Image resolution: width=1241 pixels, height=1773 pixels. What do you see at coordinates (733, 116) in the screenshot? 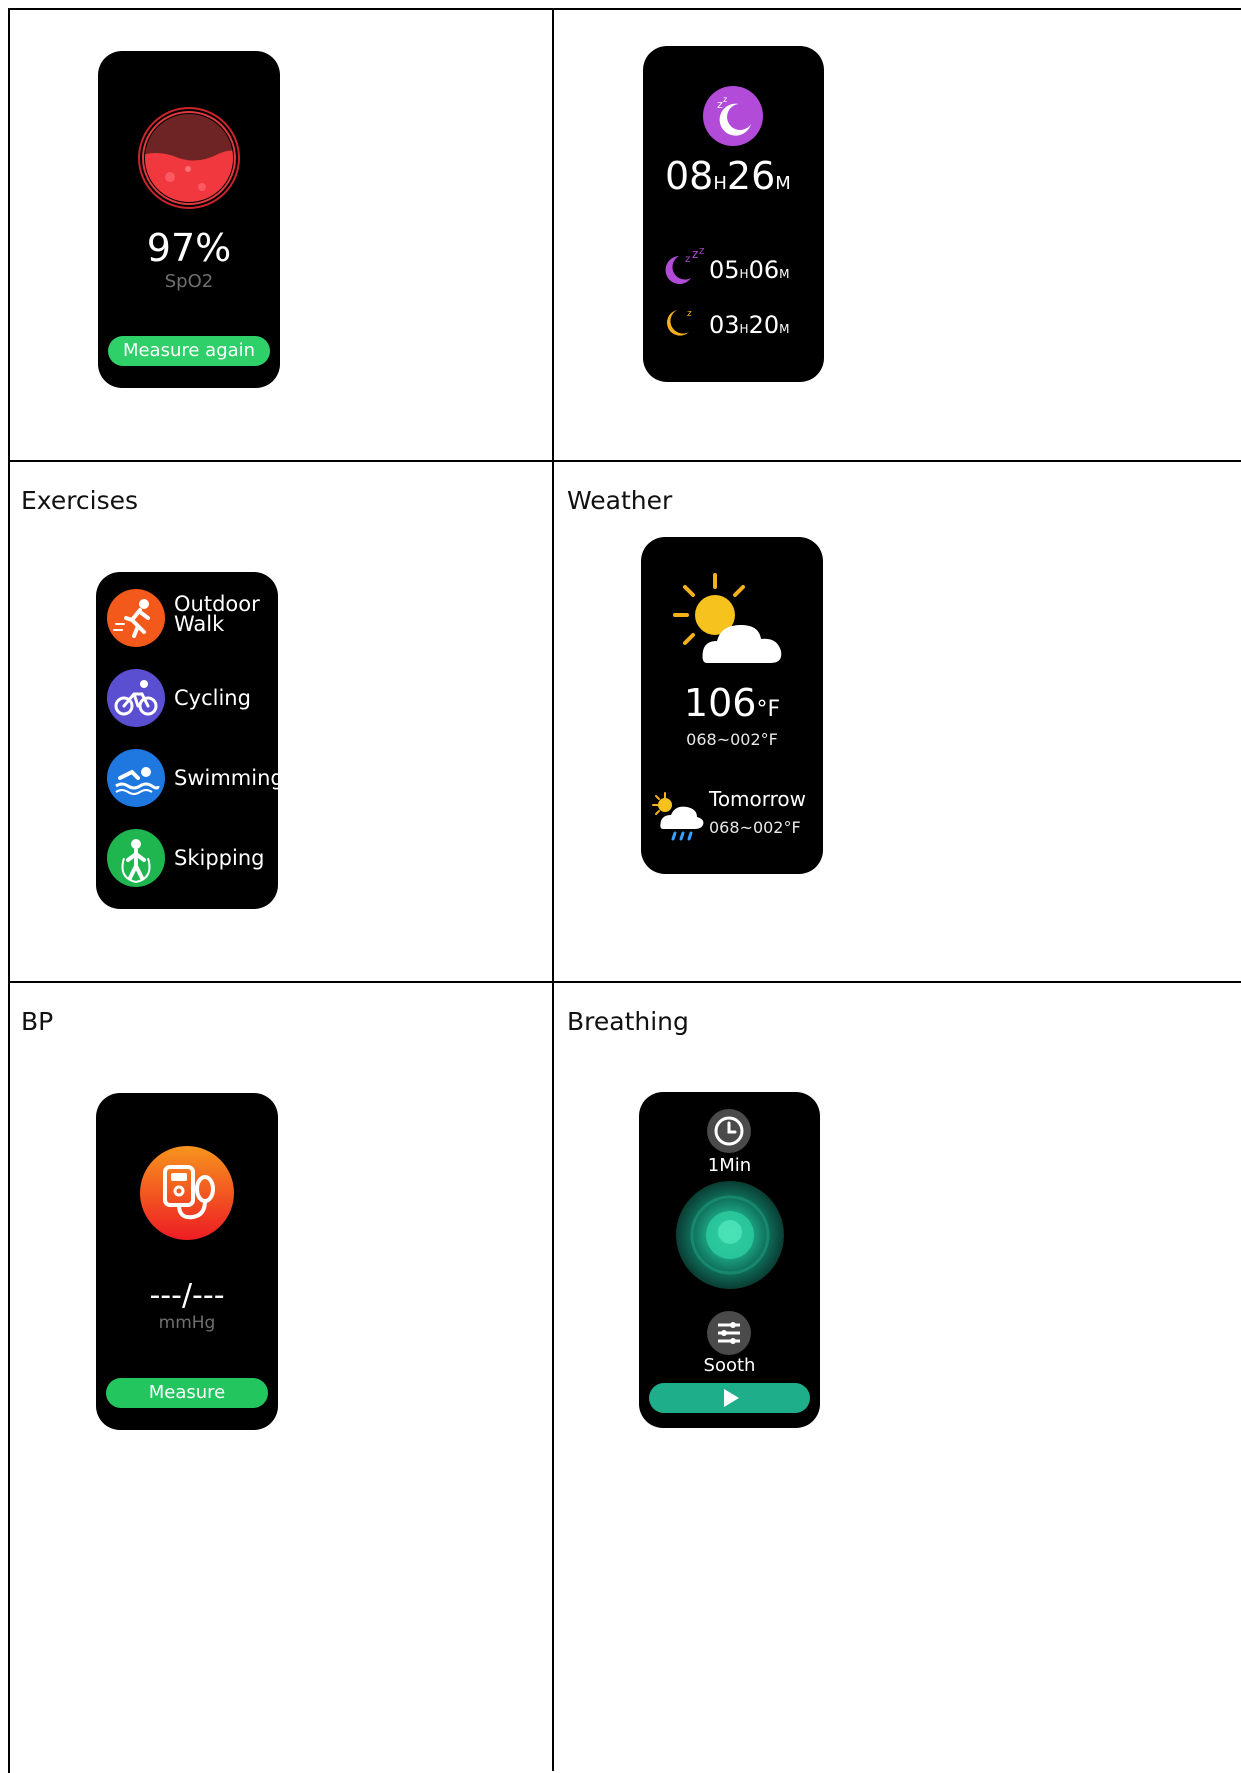
I see `sleep-moon-icon: z z` at bounding box center [733, 116].